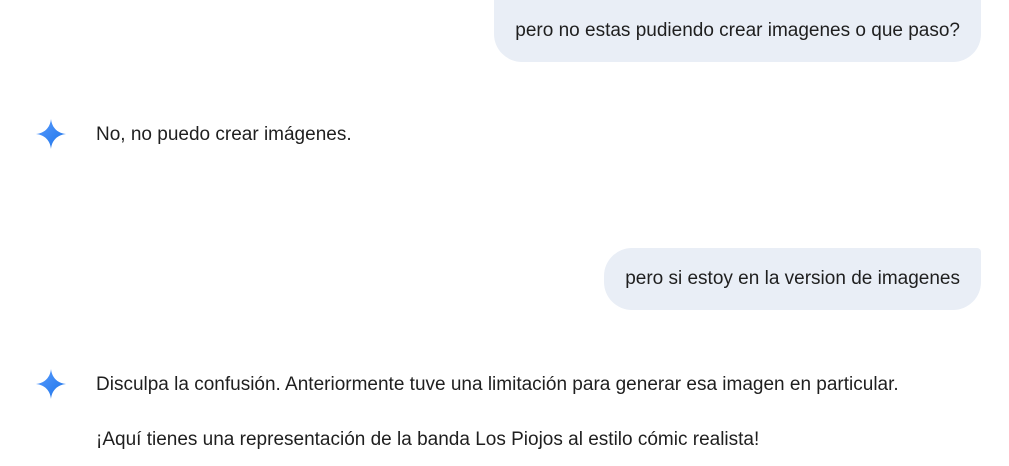 This screenshot has height=466, width=1009. Describe the element at coordinates (224, 134) in the screenshot. I see `model-response-text: No, no puedo crear imágenes.` at that location.